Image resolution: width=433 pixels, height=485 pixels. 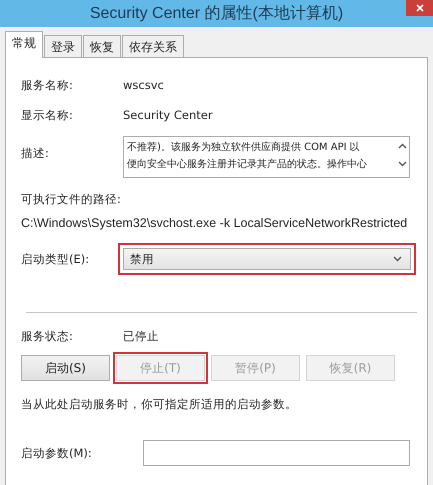 What do you see at coordinates (71, 199) in the screenshot?
I see `field-label: 可执行文件的路径:` at bounding box center [71, 199].